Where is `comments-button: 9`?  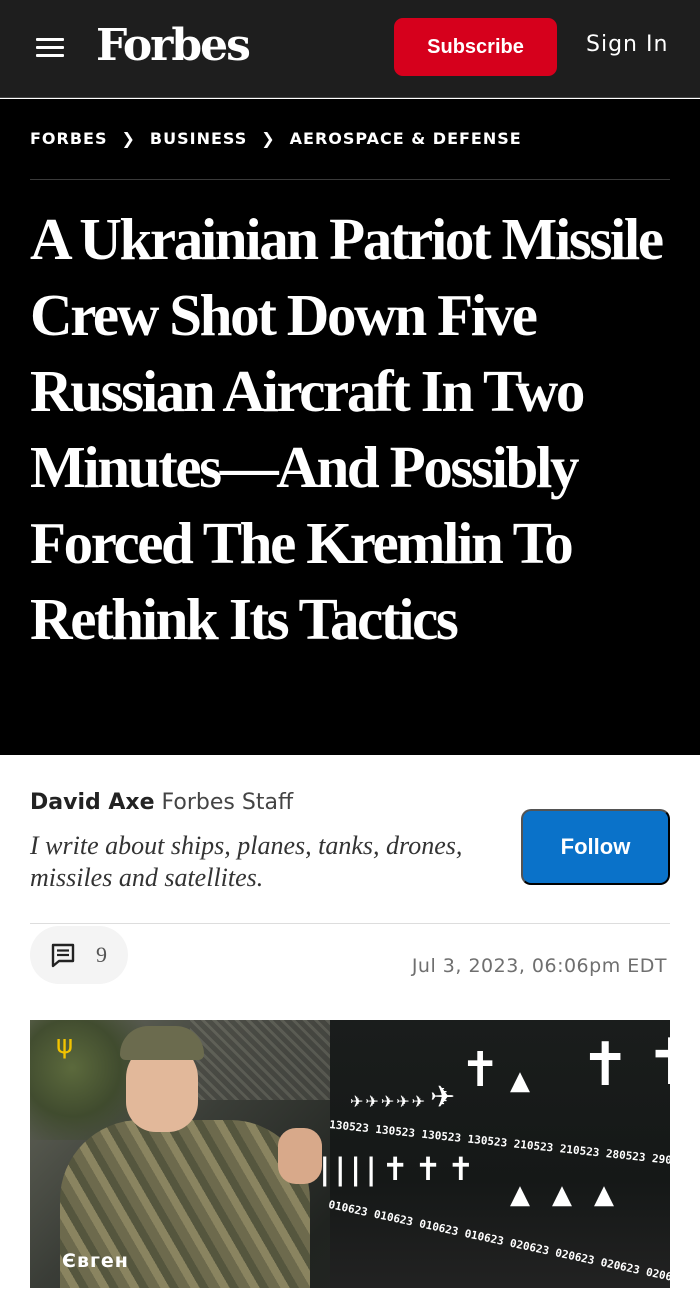
comments-button: 9 is located at coordinates (79, 955).